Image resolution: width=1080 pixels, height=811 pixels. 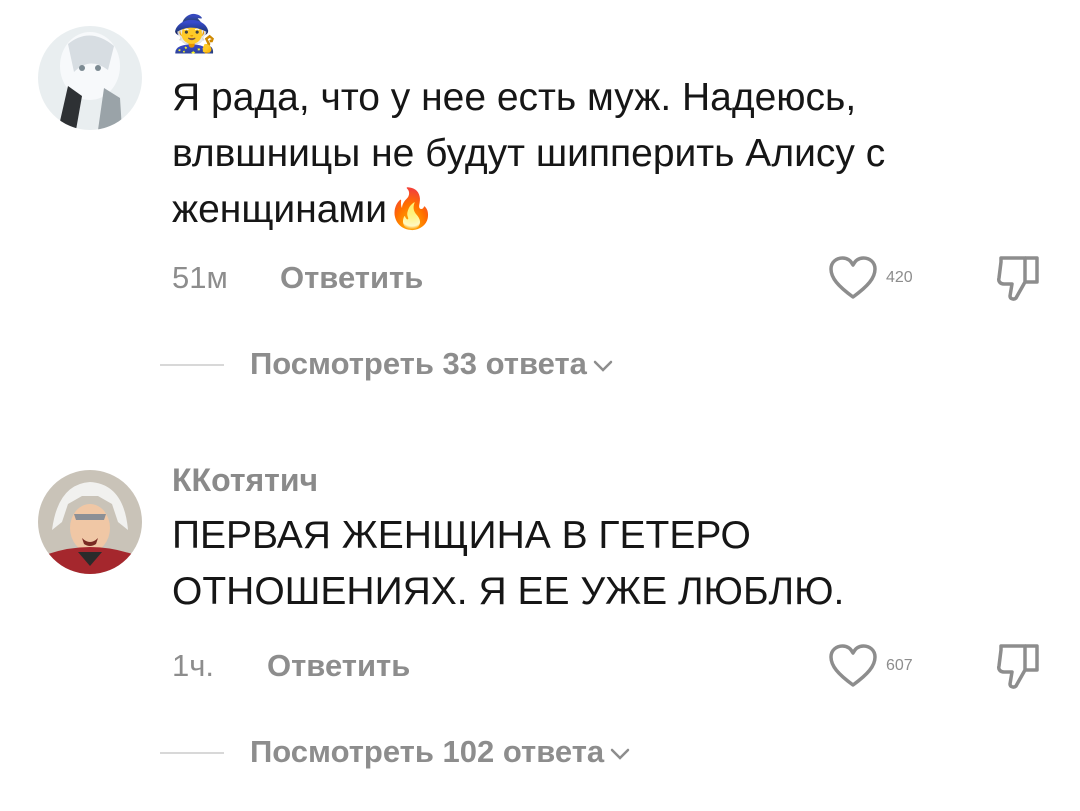 I want to click on author-name: ККотятич, so click(x=245, y=480).